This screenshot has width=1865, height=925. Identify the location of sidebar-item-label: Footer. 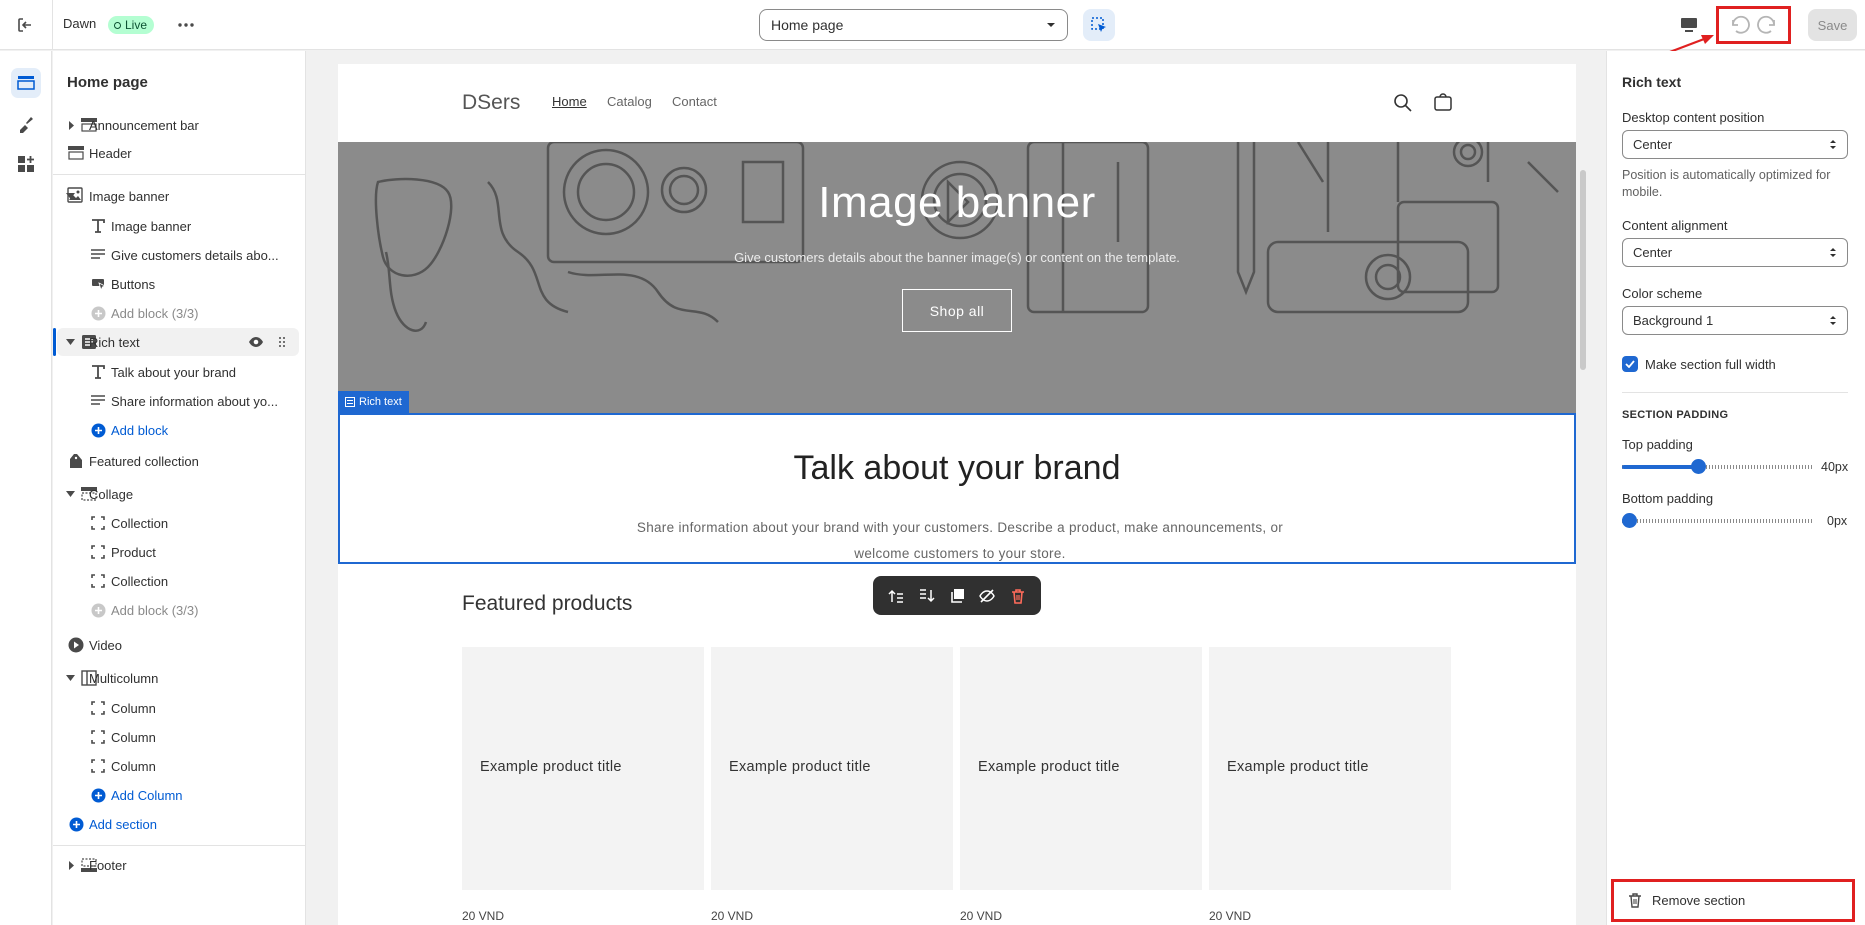
(108, 865).